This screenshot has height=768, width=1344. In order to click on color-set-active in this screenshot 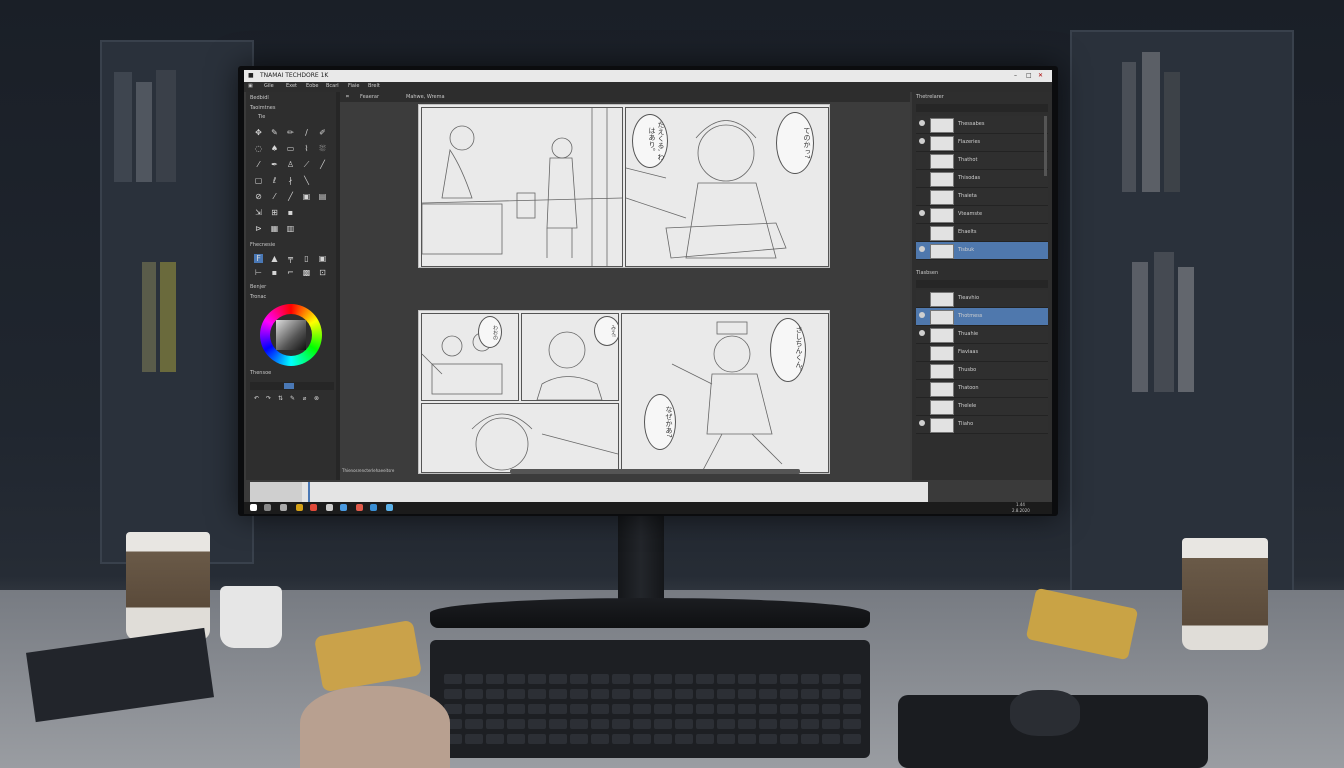, I will do `click(289, 386)`.